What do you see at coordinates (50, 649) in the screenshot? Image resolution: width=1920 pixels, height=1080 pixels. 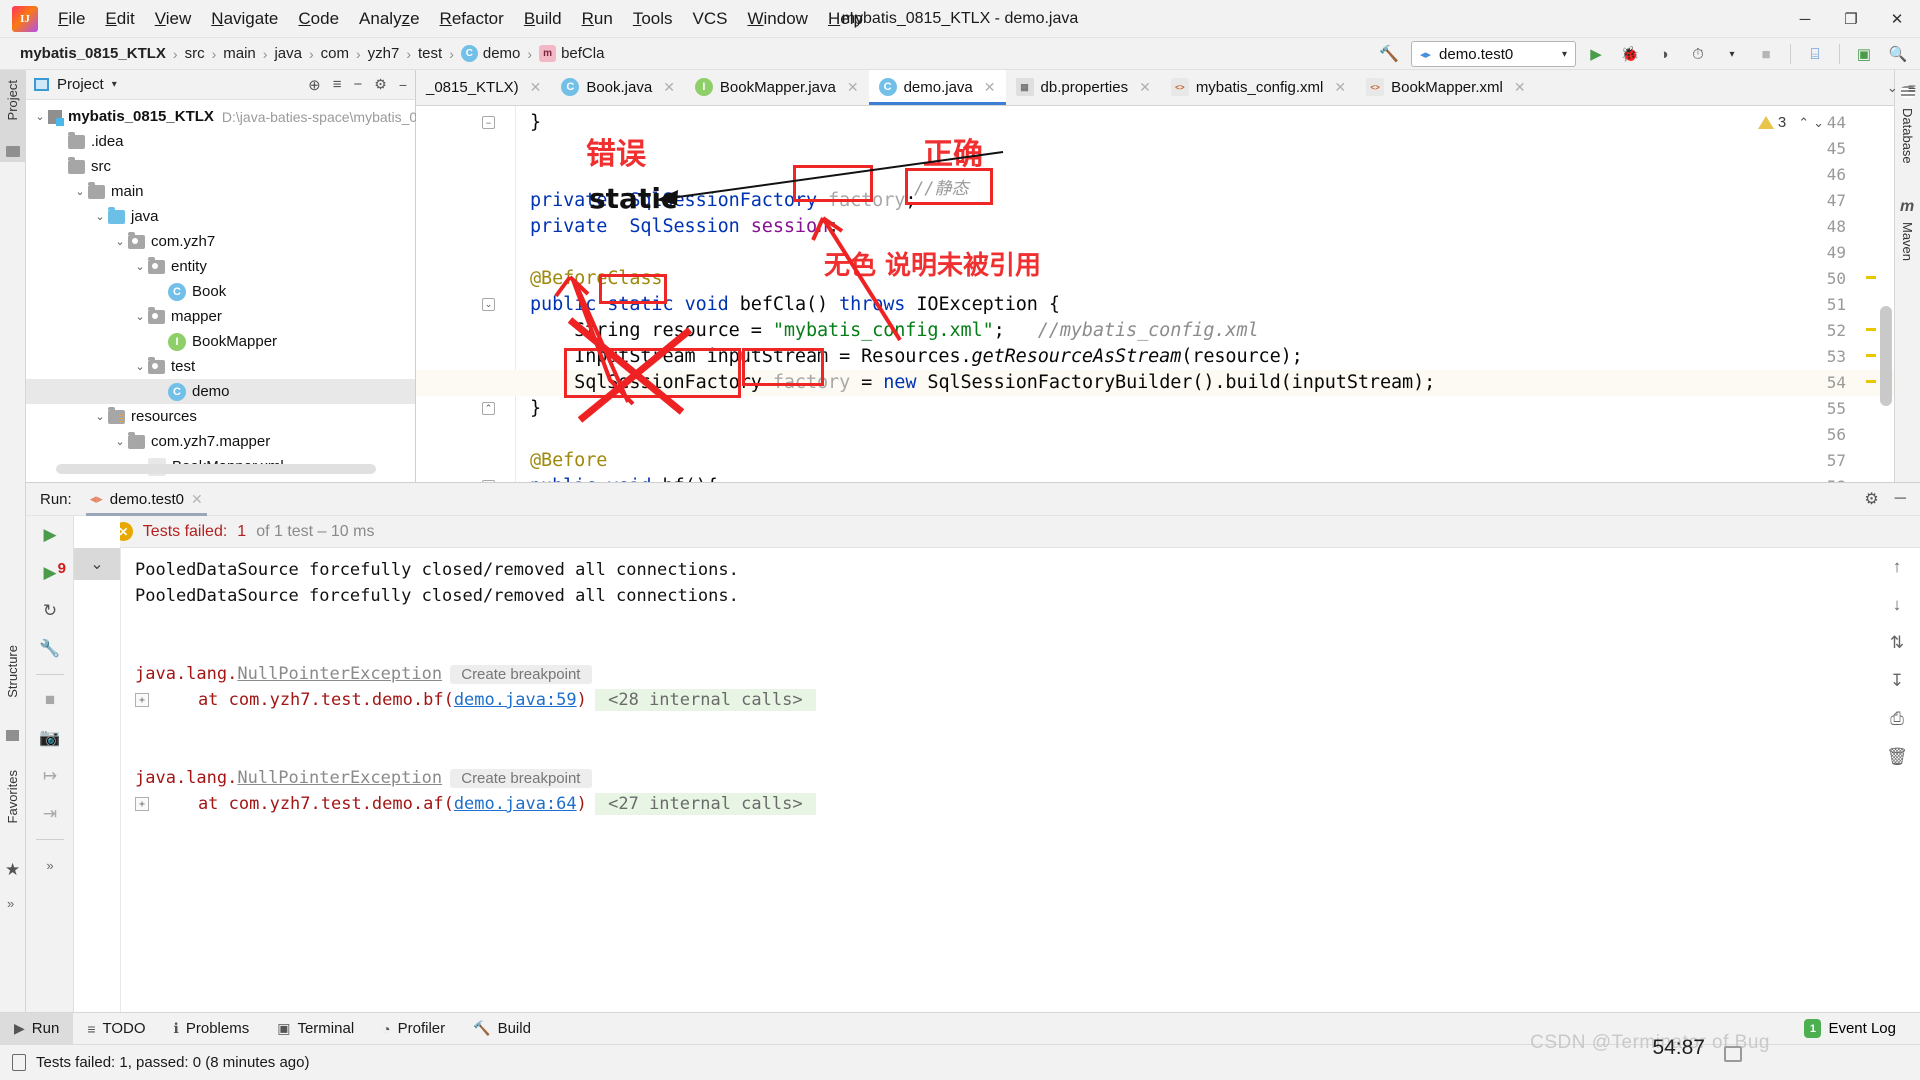 I see `settings-wrench-icon: 🔧` at bounding box center [50, 649].